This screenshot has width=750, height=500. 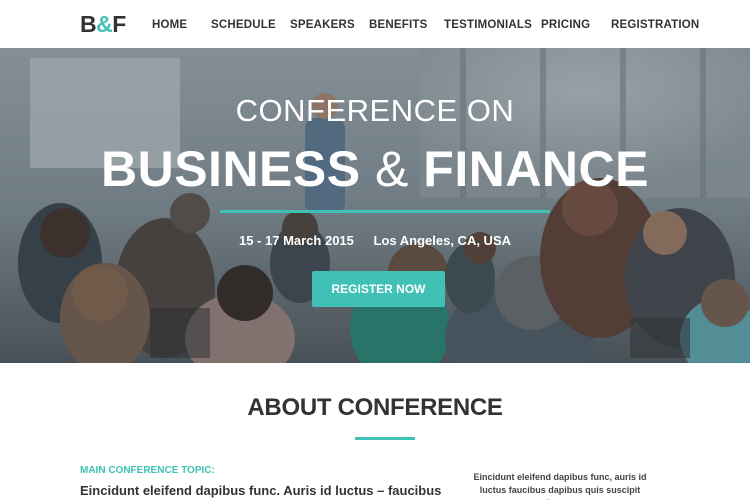 I want to click on logo-ampersand: &, so click(x=104, y=24).